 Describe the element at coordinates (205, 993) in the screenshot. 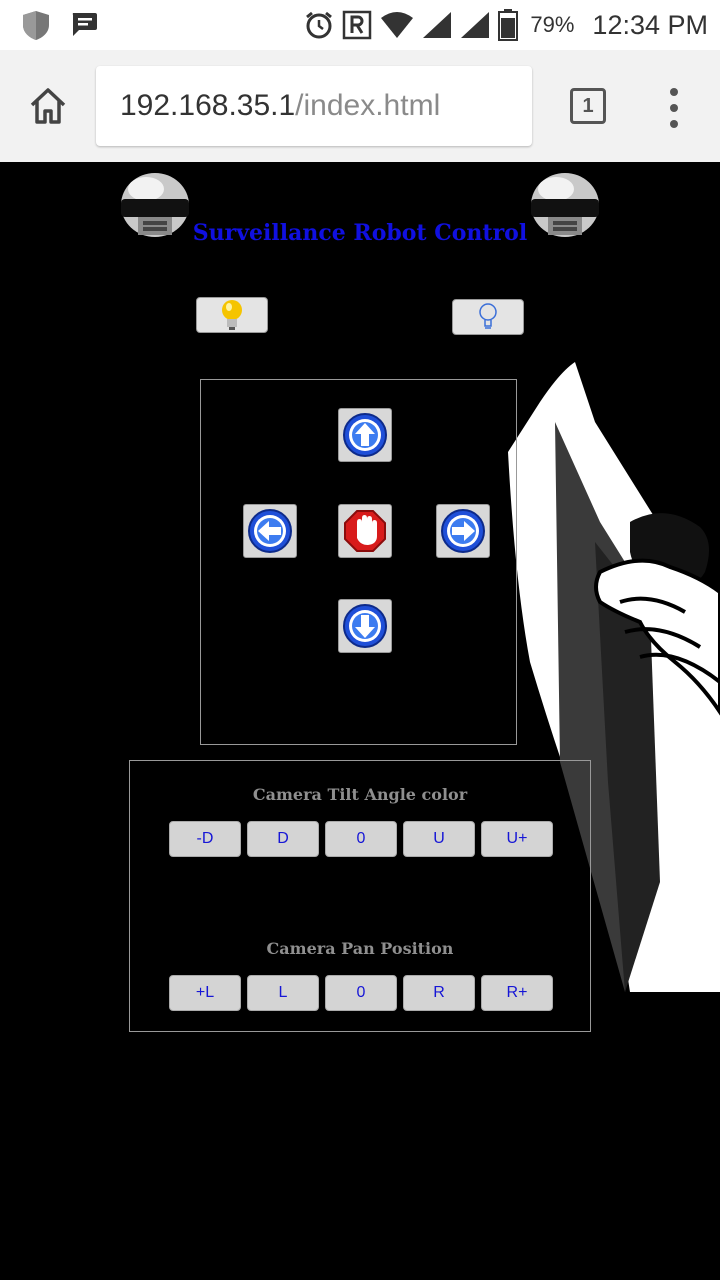

I see `pan-left-fast-button: +L` at that location.